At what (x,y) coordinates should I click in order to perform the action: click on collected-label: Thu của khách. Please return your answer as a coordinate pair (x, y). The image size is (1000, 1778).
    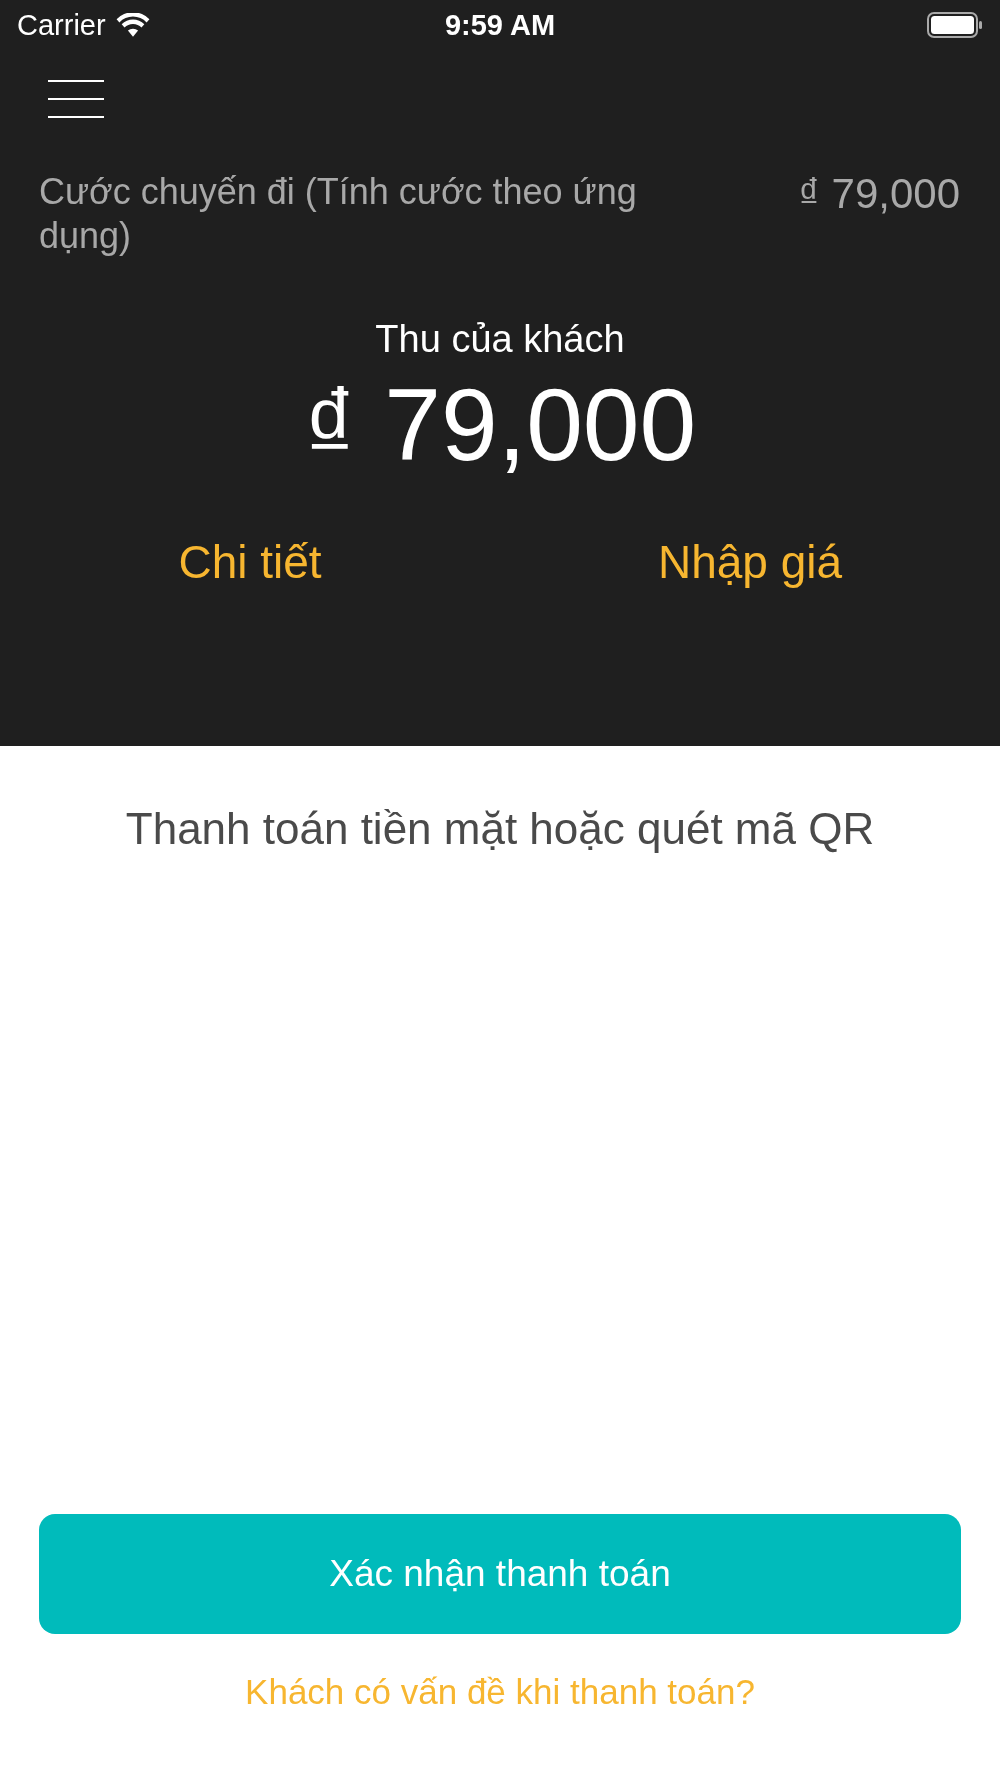
    Looking at the image, I should click on (500, 339).